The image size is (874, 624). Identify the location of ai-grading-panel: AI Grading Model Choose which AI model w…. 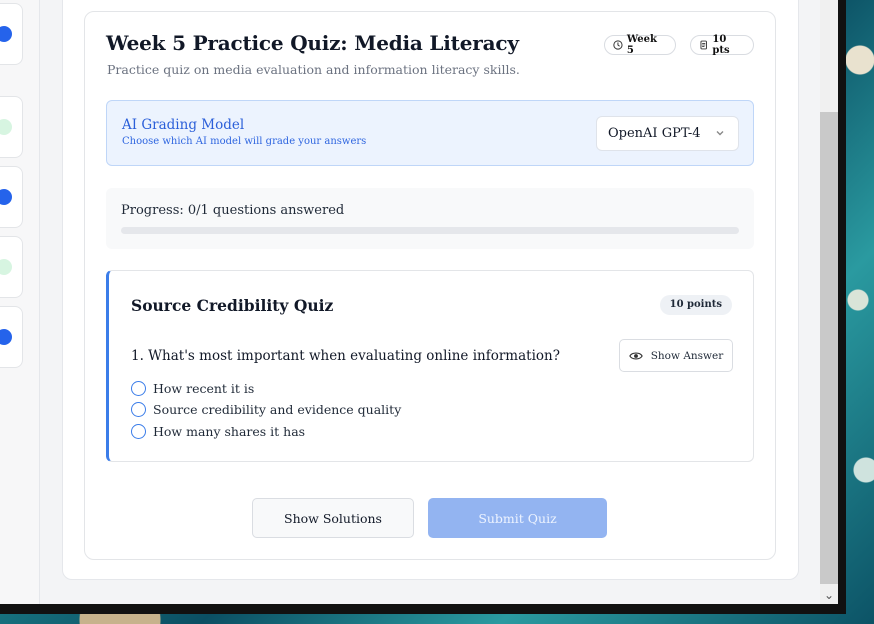
(430, 133).